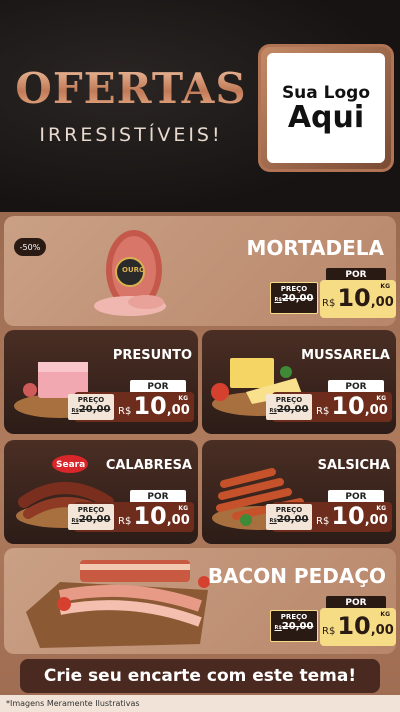 The width and height of the screenshot is (400, 712). I want to click on footnote: *Imagens Meramente Ilustrativas, so click(200, 703).